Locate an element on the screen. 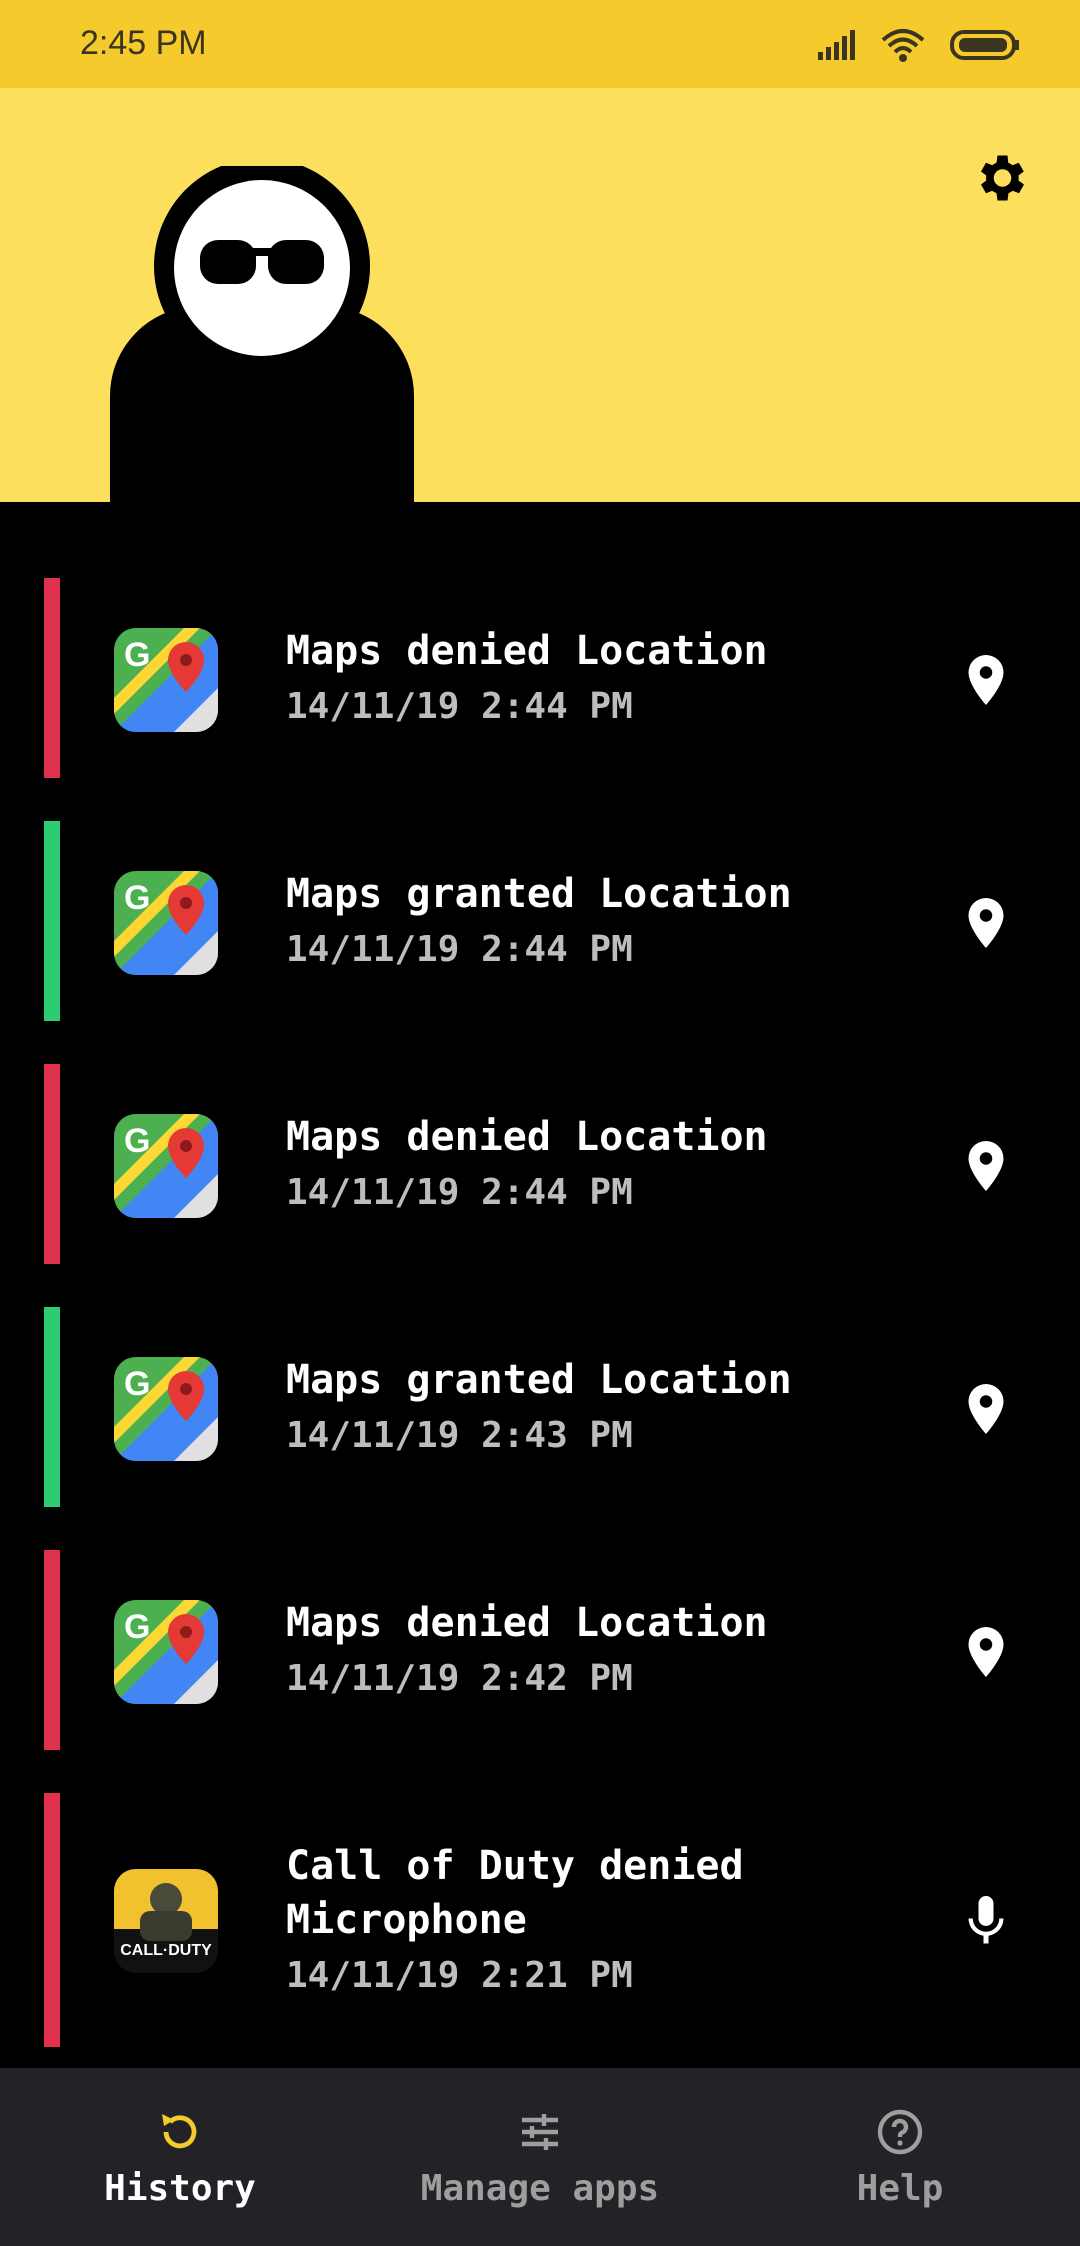 The width and height of the screenshot is (1080, 2246). history-item: G Maps granted Location 14/11/19 2:44 PM is located at coordinates (540, 921).